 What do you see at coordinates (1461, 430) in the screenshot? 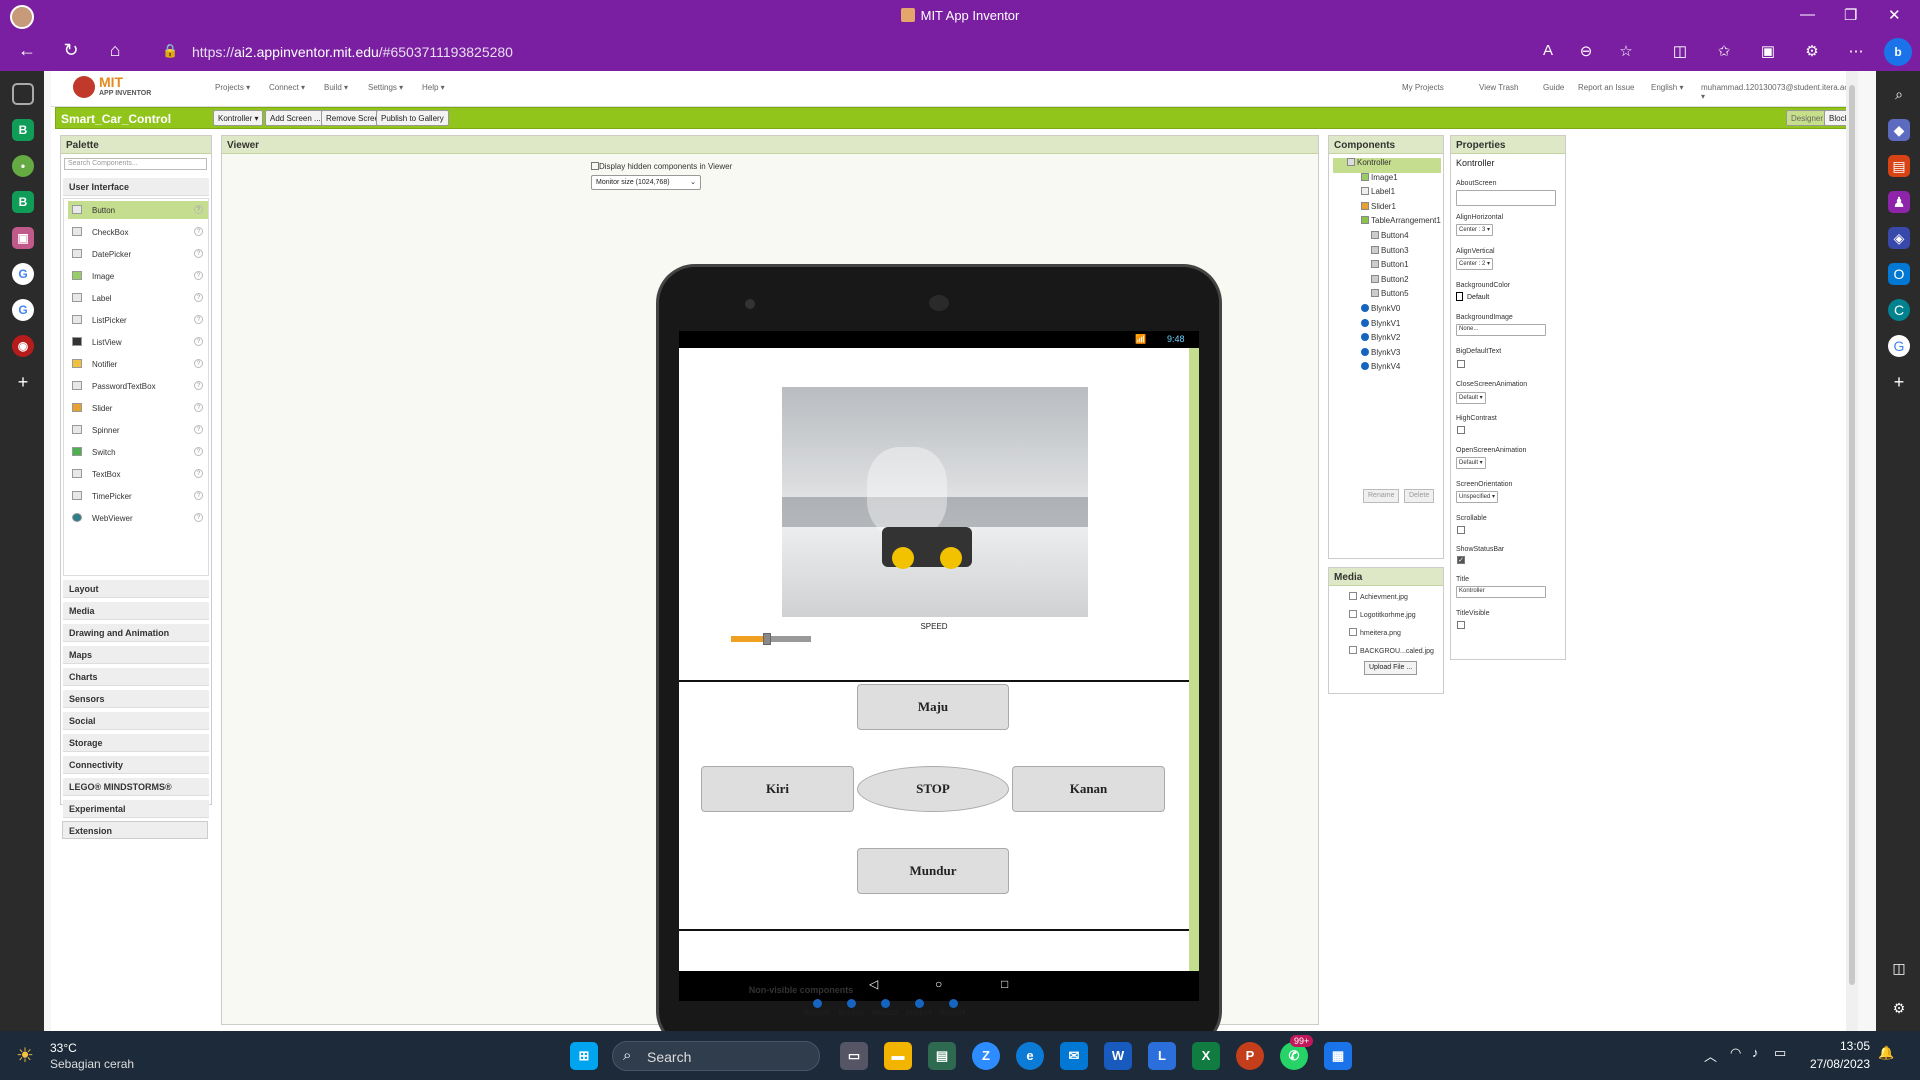
I see `prop-highcontrast-checkbox` at bounding box center [1461, 430].